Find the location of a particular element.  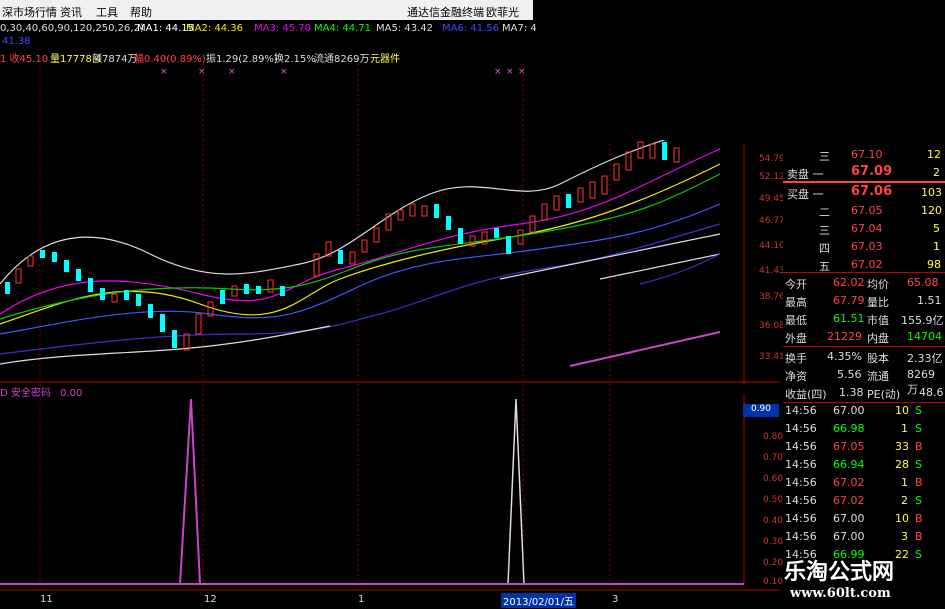

change-value: 幅0.40(0.89%) is located at coordinates (170, 59).